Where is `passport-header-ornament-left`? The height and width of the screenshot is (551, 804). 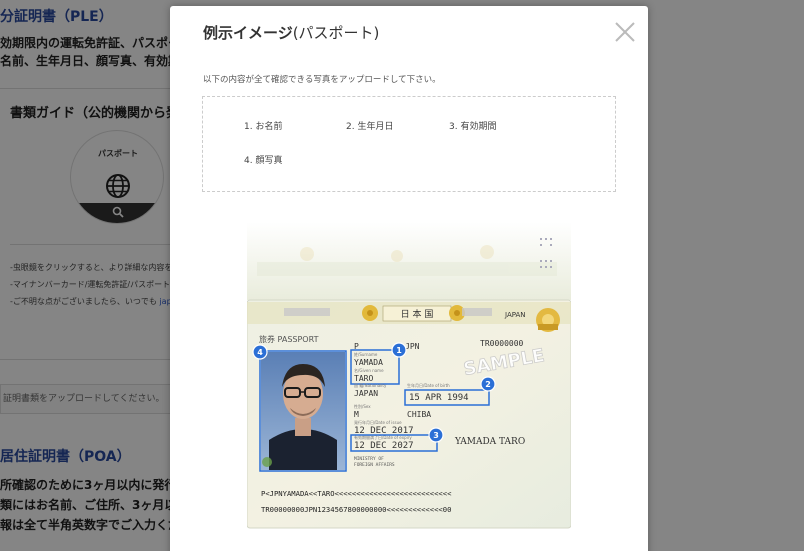 passport-header-ornament-left is located at coordinates (307, 312).